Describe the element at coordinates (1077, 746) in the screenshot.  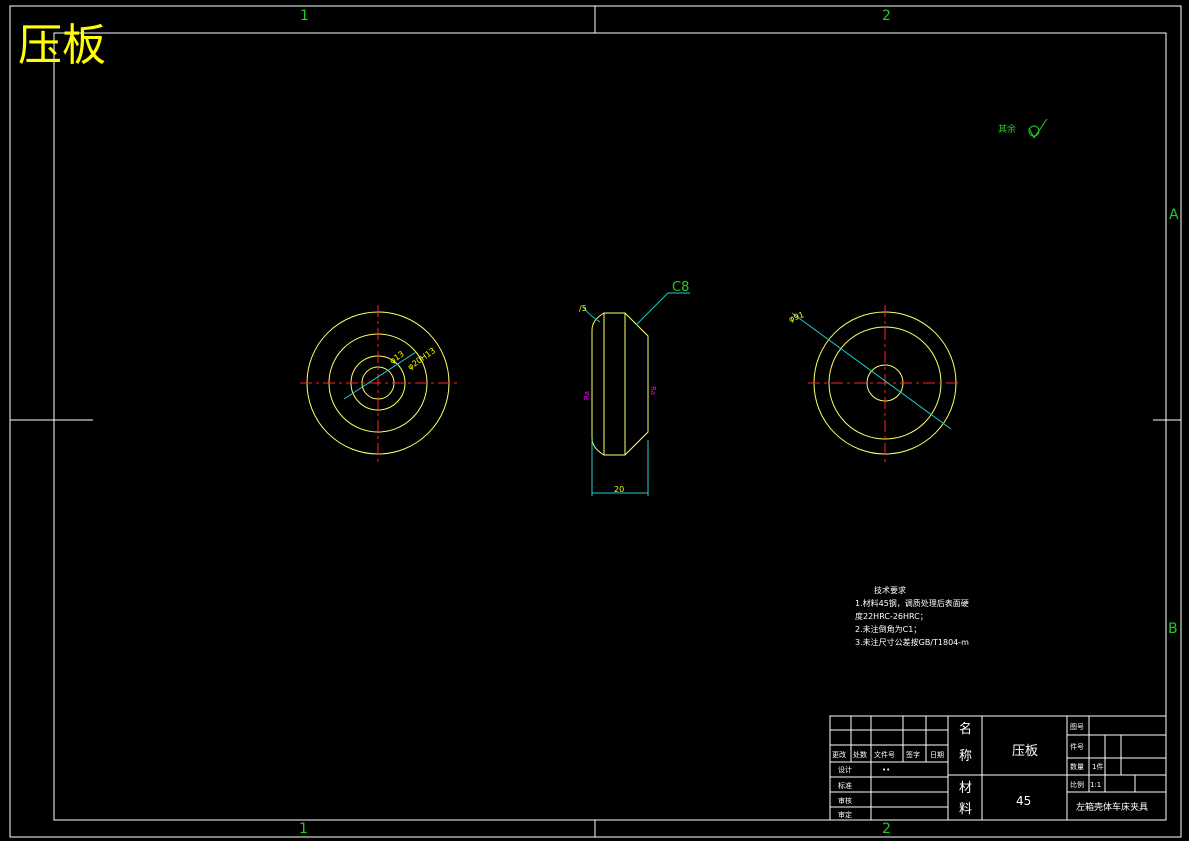
I see `item-no-label: 件号` at that location.